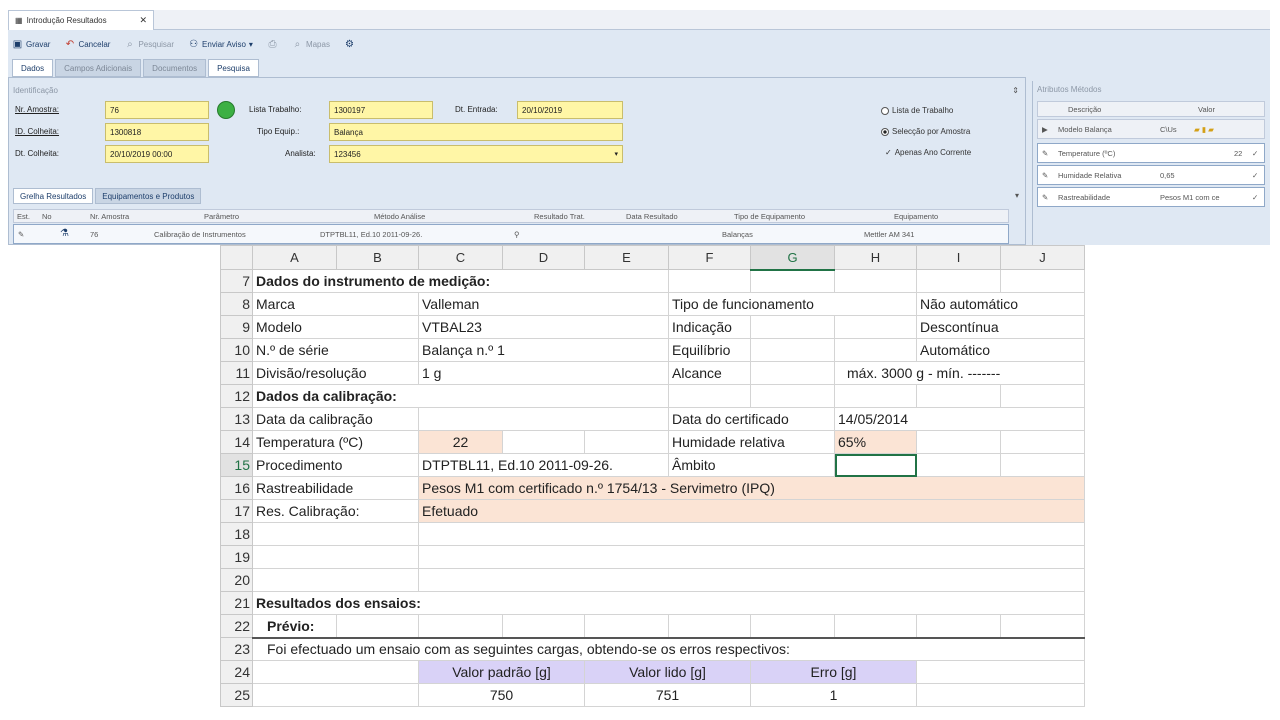  Describe the element at coordinates (98, 68) in the screenshot. I see `tab-campos-adicionais: Campos Adicionais` at that location.